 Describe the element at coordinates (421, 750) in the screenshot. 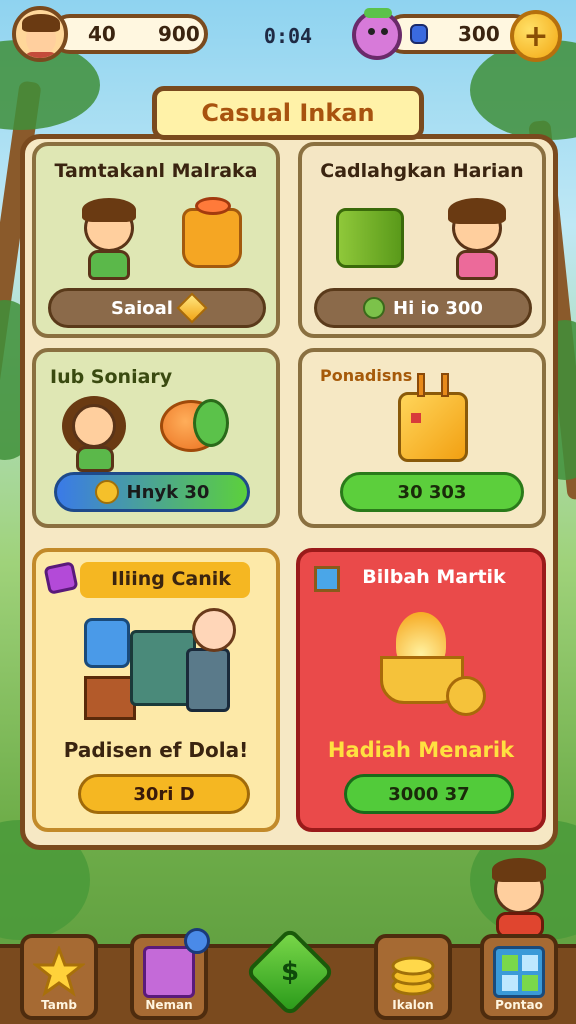

I see `card-subtitle: Hadiah Menarik` at that location.